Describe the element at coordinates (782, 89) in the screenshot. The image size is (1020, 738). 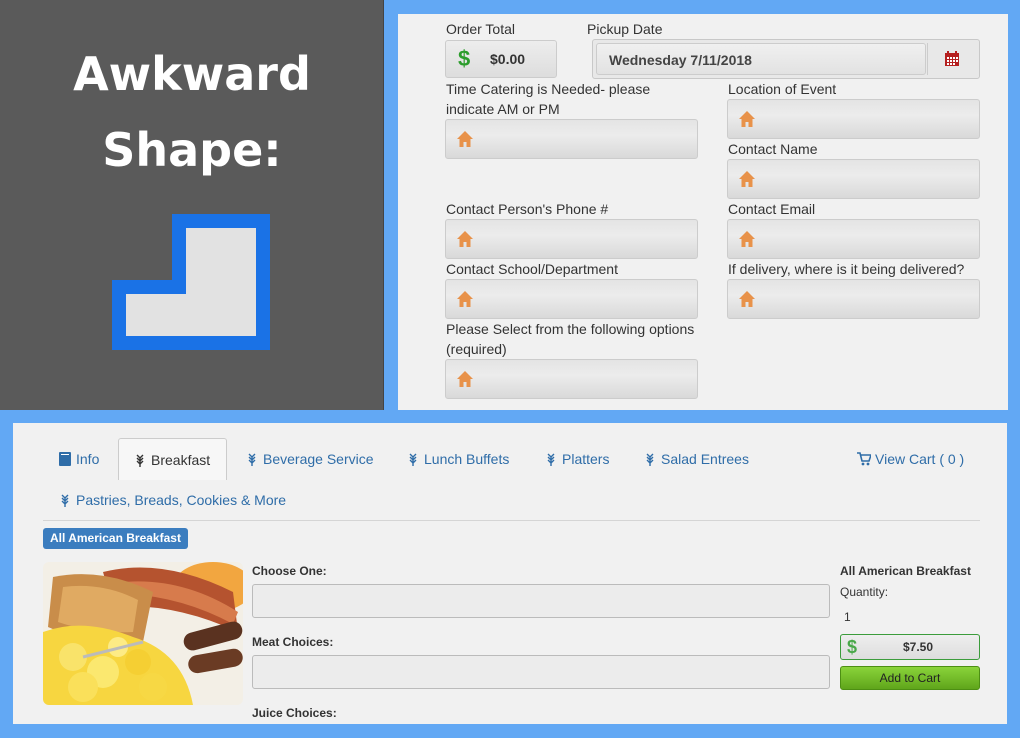
I see `location-label: Location of Event` at that location.